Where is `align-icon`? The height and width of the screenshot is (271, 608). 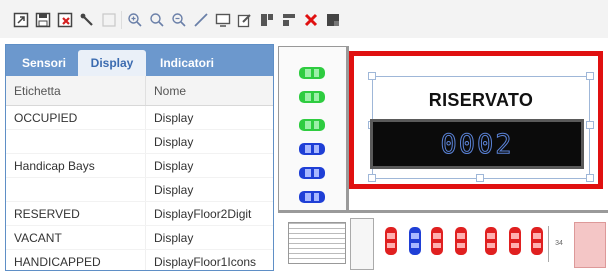
align-icon is located at coordinates (267, 20).